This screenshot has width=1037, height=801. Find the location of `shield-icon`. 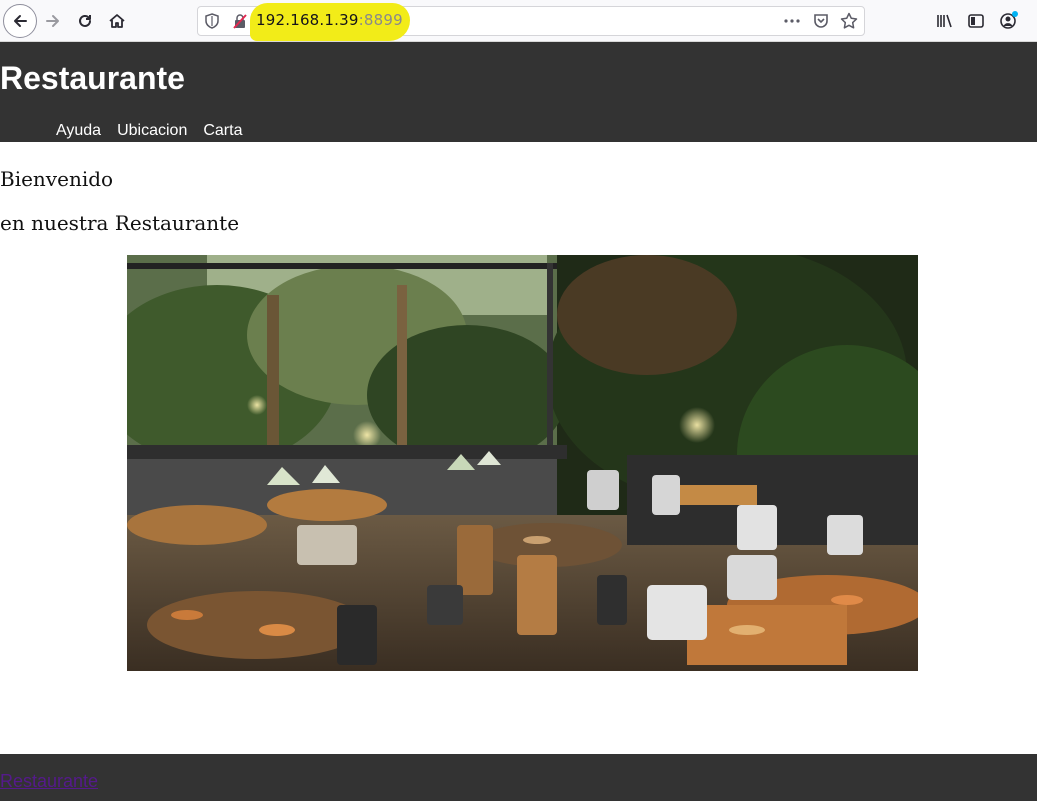

shield-icon is located at coordinates (212, 21).